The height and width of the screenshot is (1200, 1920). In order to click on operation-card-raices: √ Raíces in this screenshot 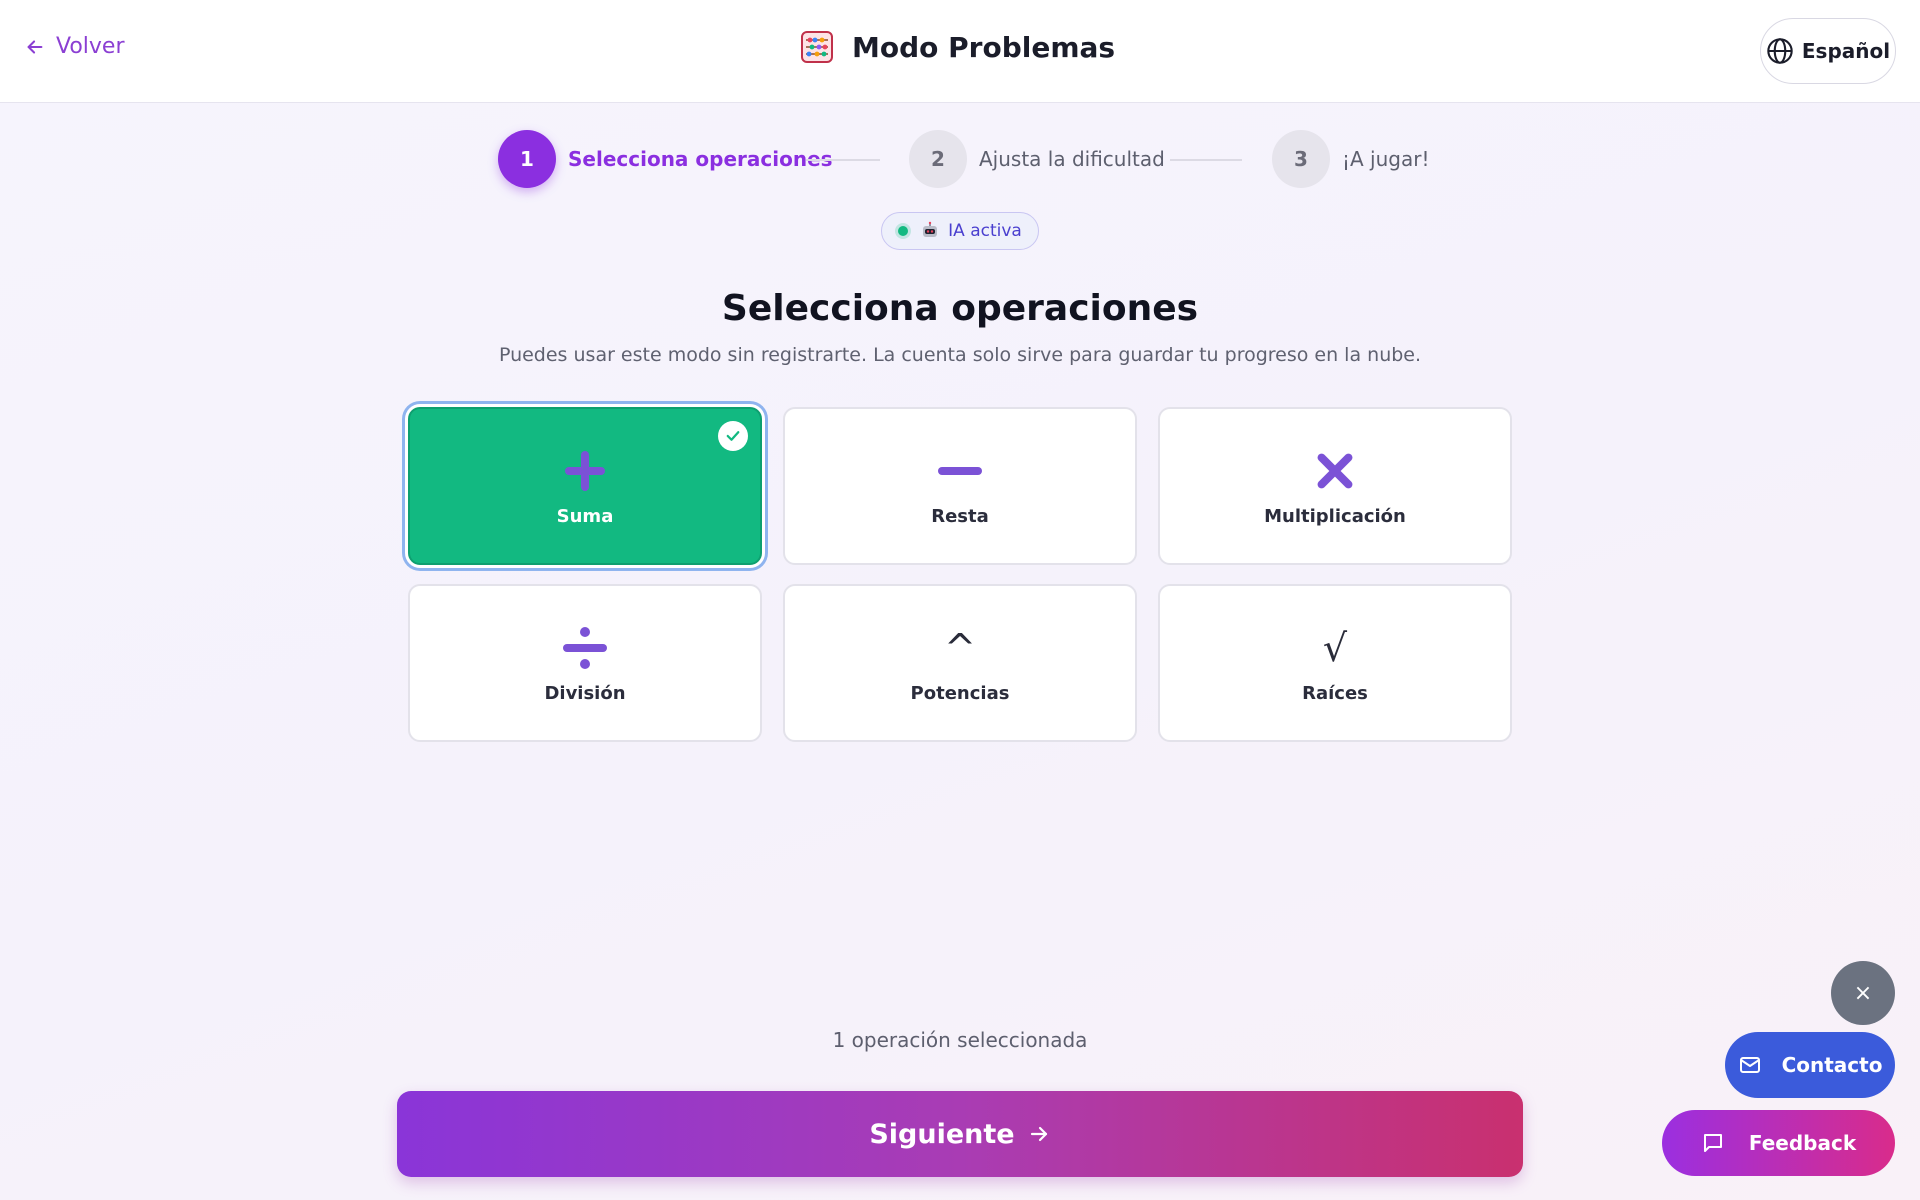, I will do `click(1335, 663)`.